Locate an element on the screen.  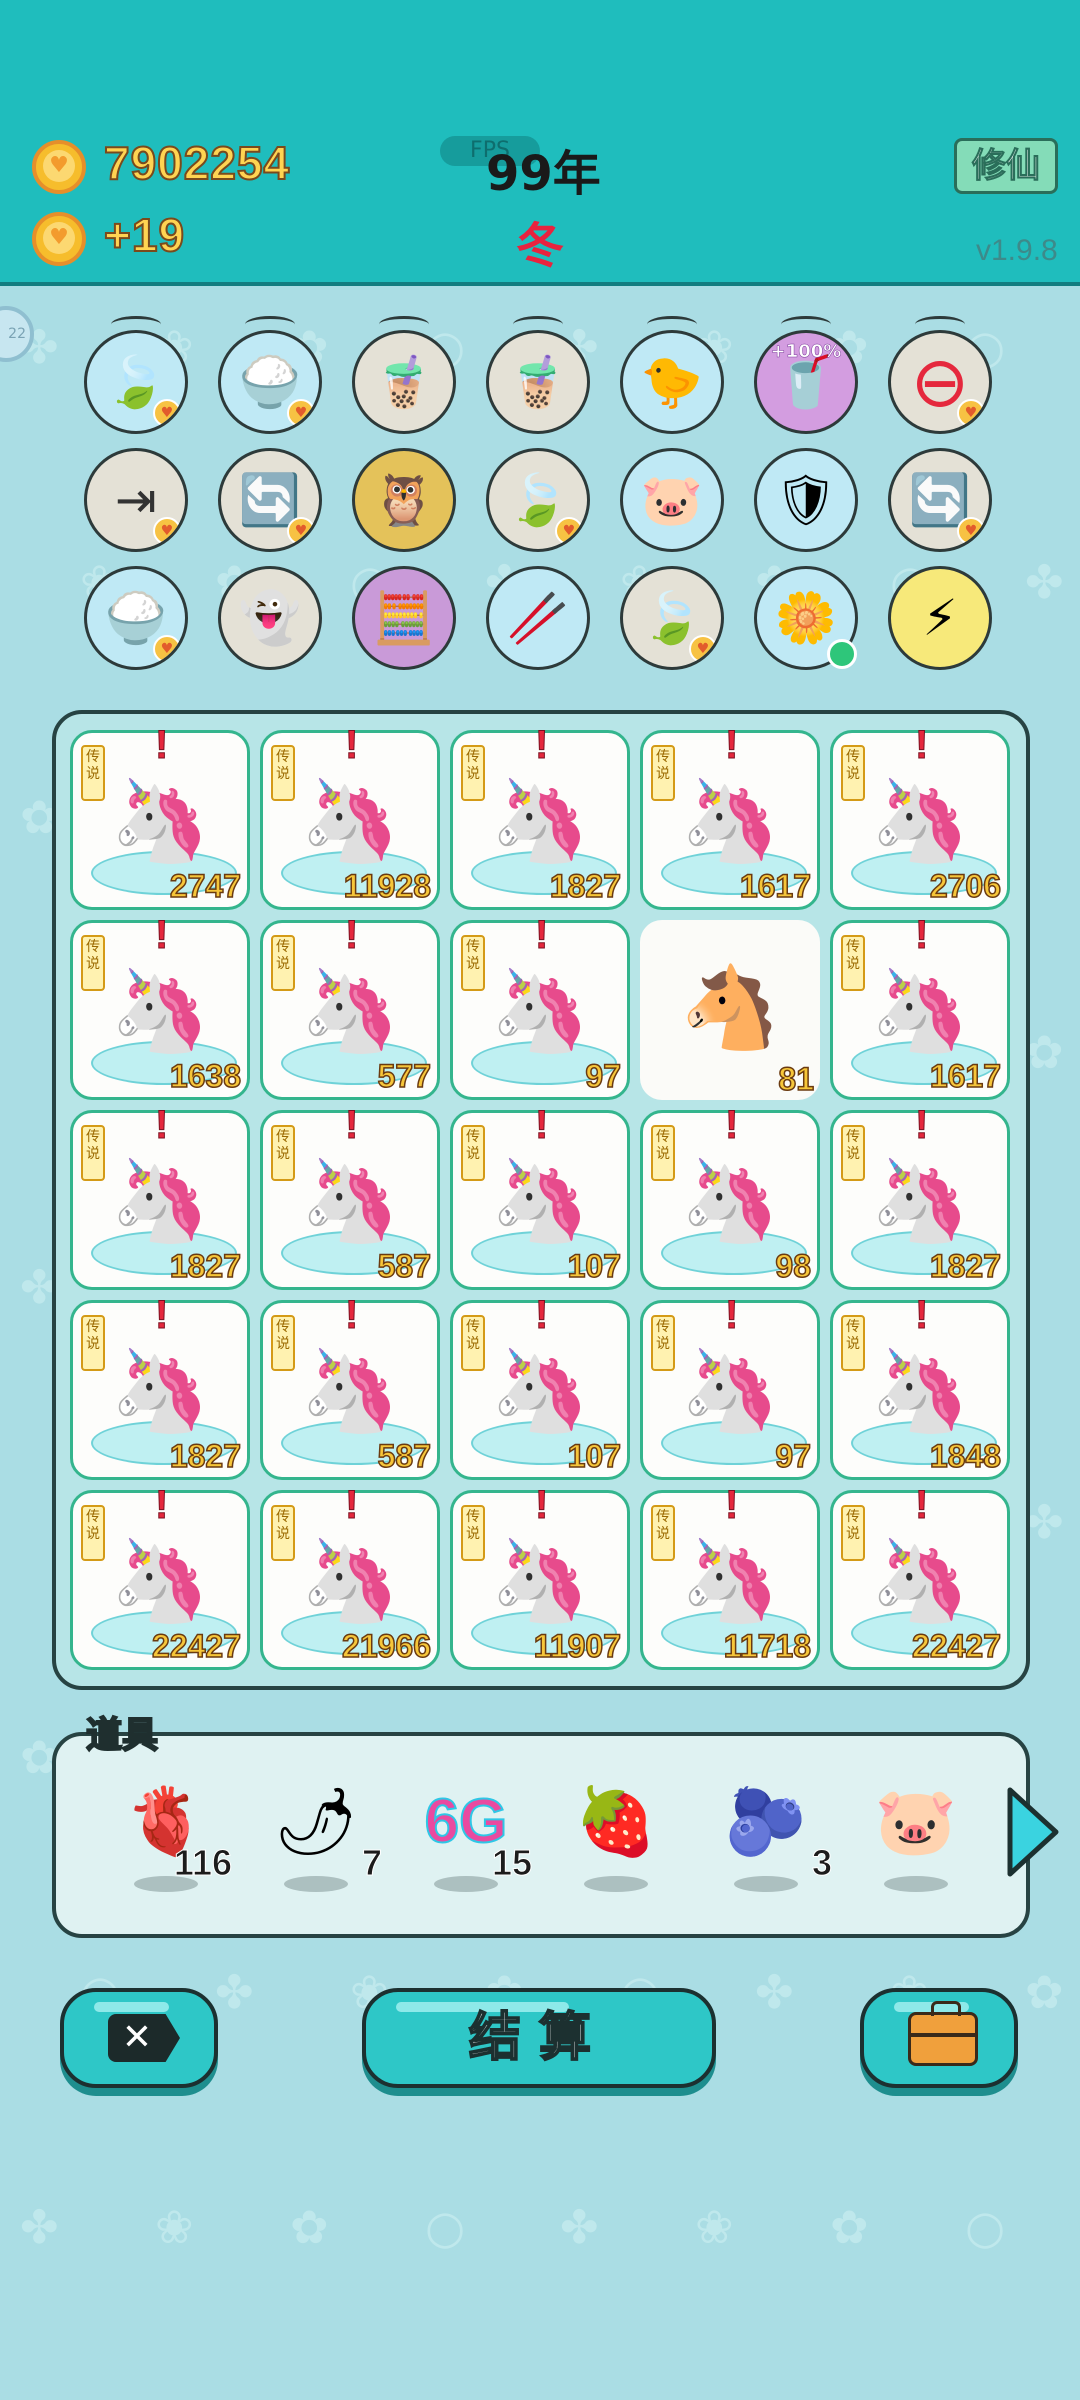
skill-slot: 🐤 is located at coordinates (672, 382).